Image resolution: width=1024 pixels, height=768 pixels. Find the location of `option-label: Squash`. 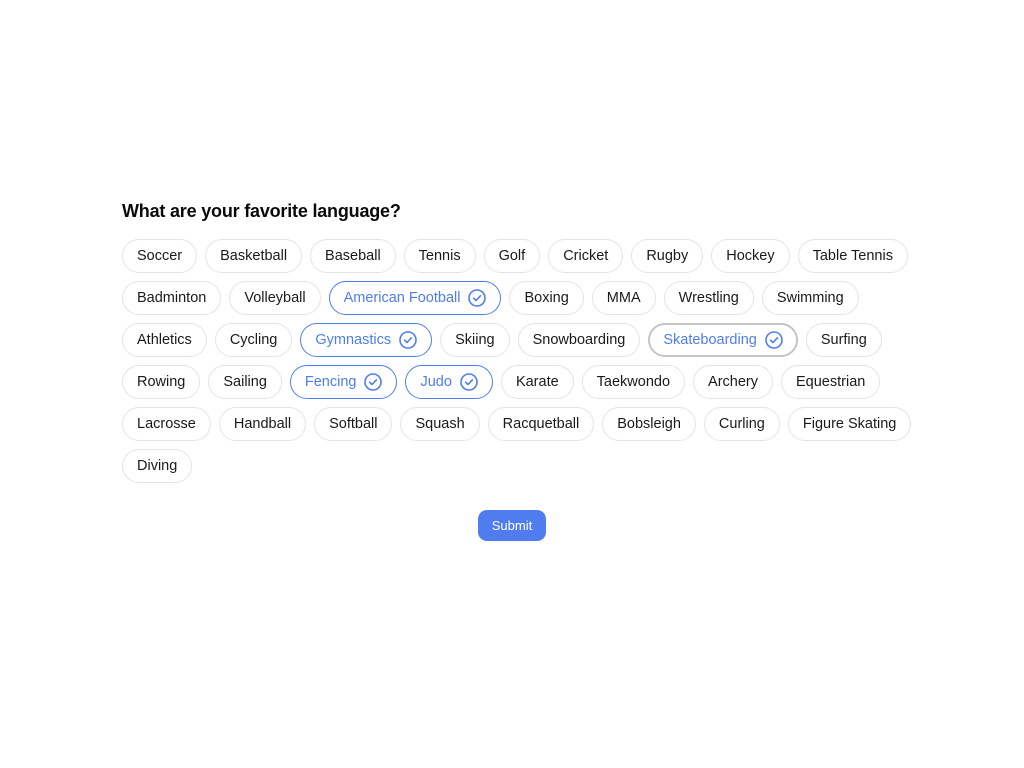

option-label: Squash is located at coordinates (440, 424).